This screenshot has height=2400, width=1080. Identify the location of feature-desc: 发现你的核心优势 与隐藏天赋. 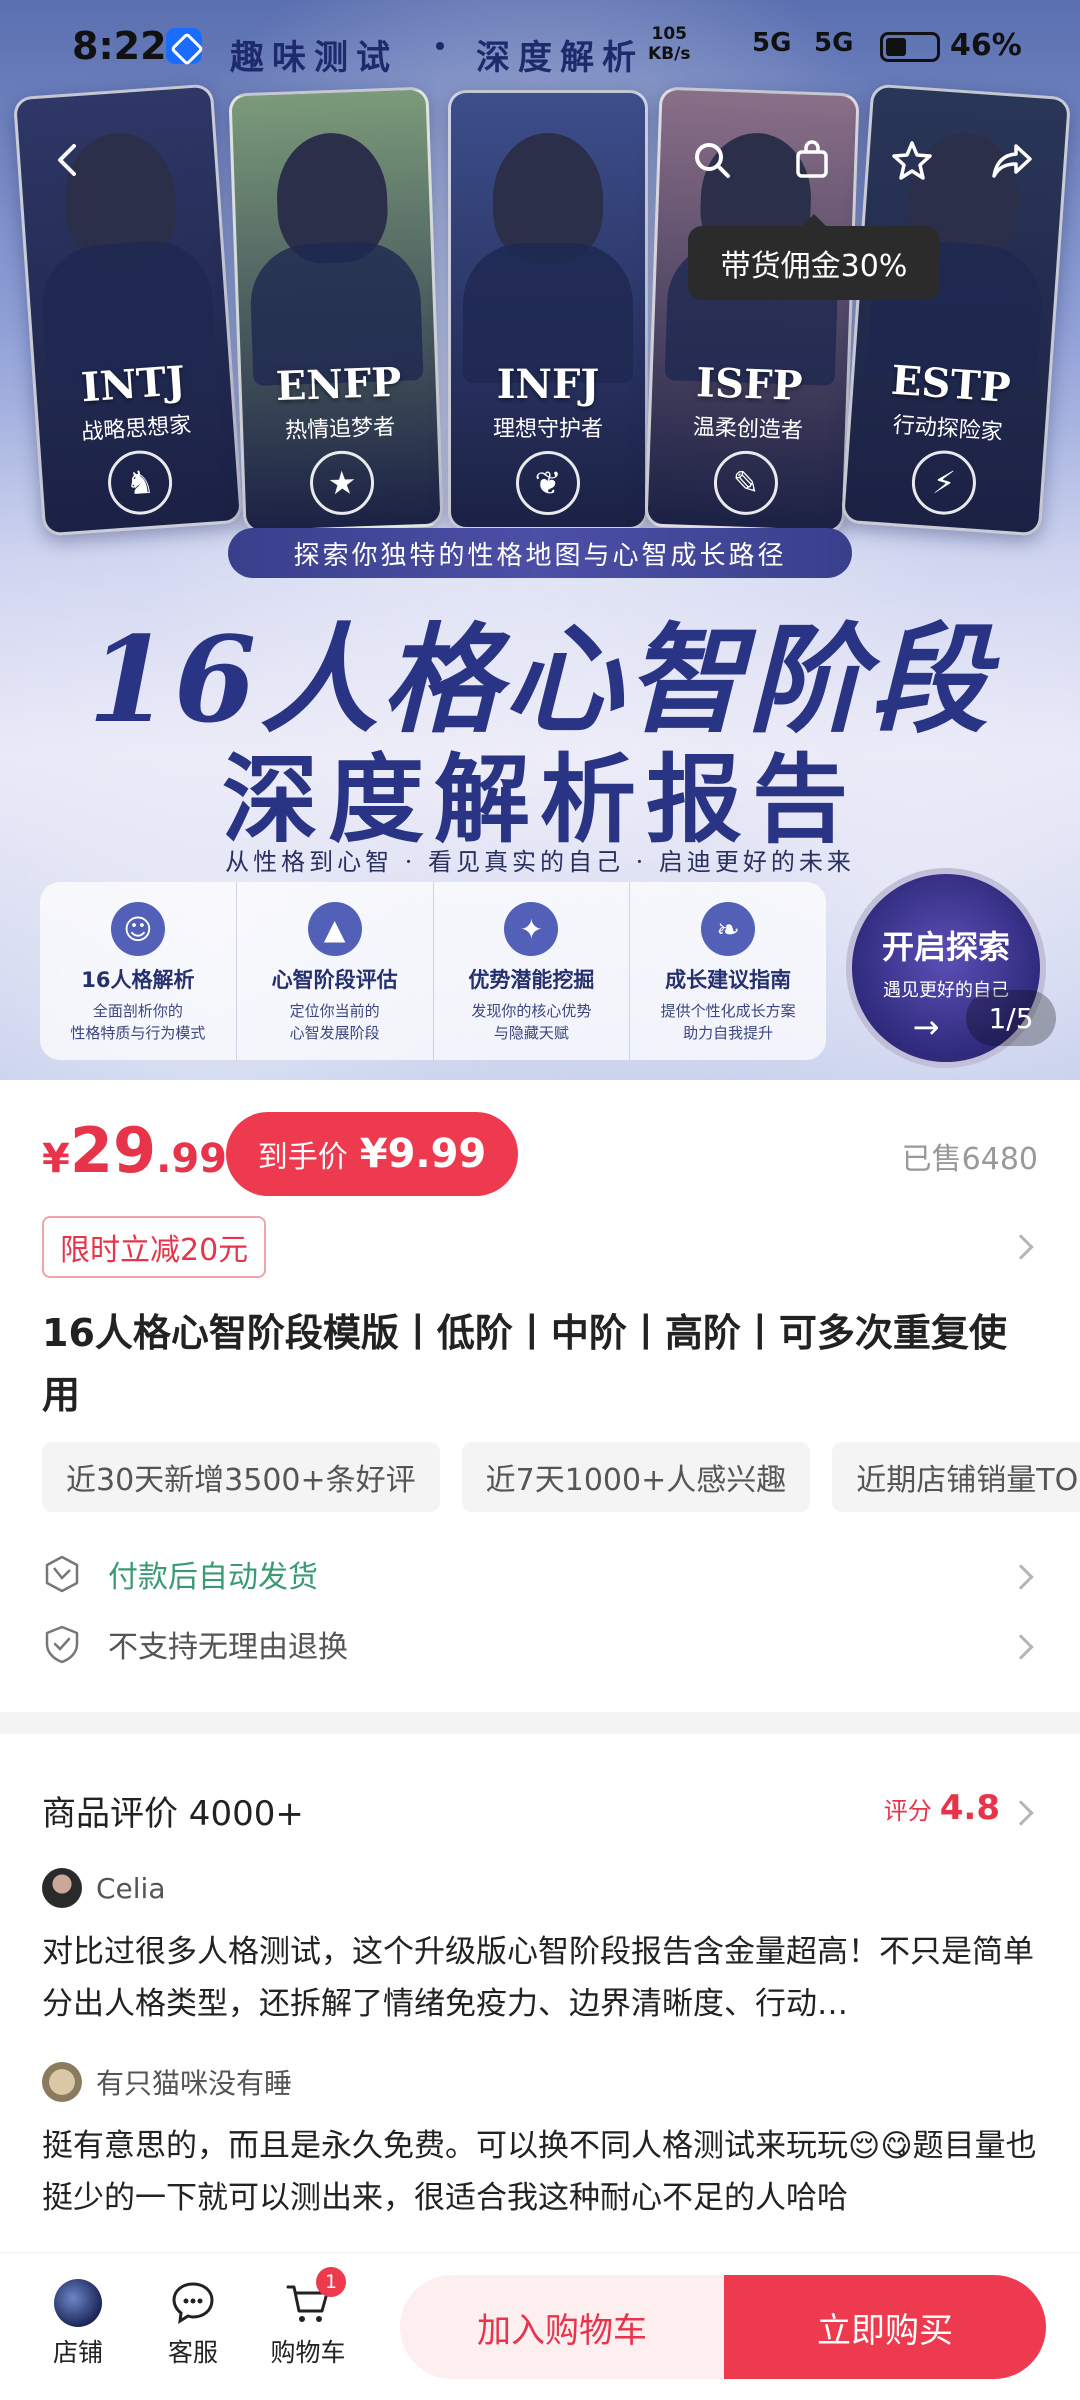
(531, 1022).